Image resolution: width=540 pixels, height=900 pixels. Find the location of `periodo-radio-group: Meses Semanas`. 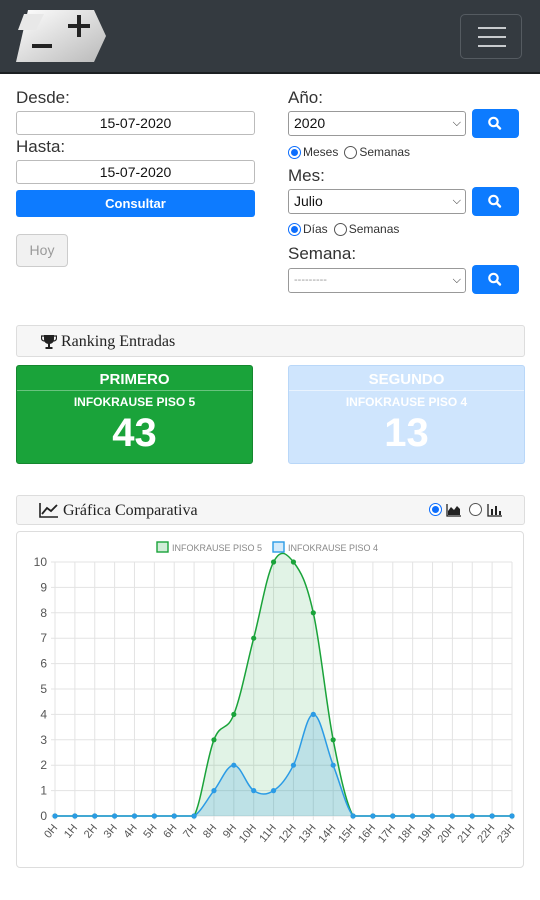

periodo-radio-group: Meses Semanas is located at coordinates (349, 152).